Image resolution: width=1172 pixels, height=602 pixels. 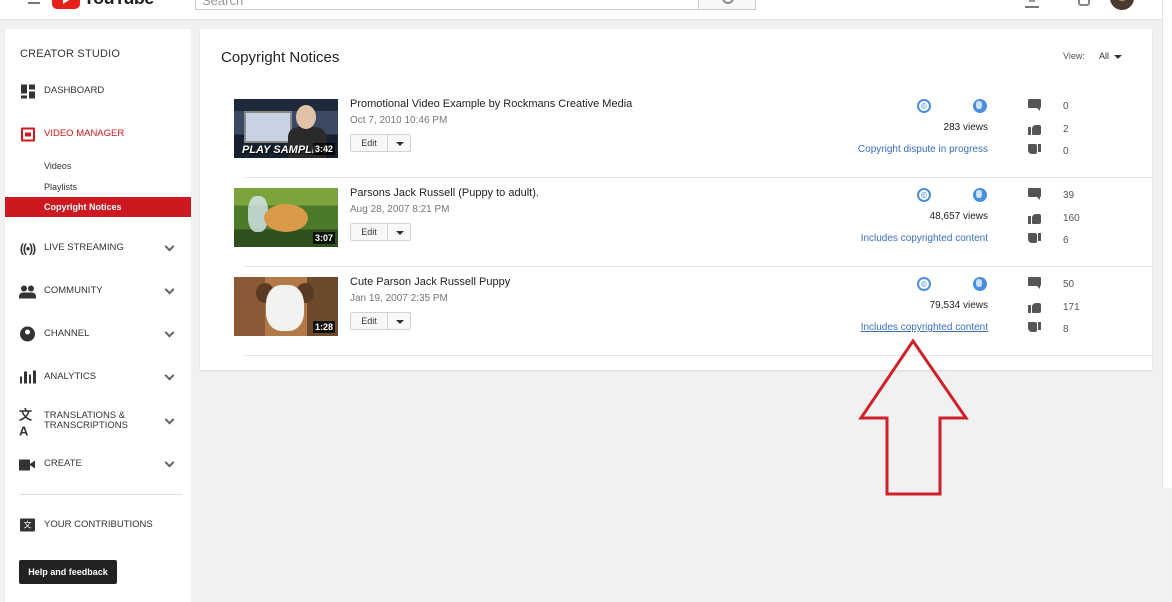 I want to click on dislike-count: 8, so click(x=1066, y=329).